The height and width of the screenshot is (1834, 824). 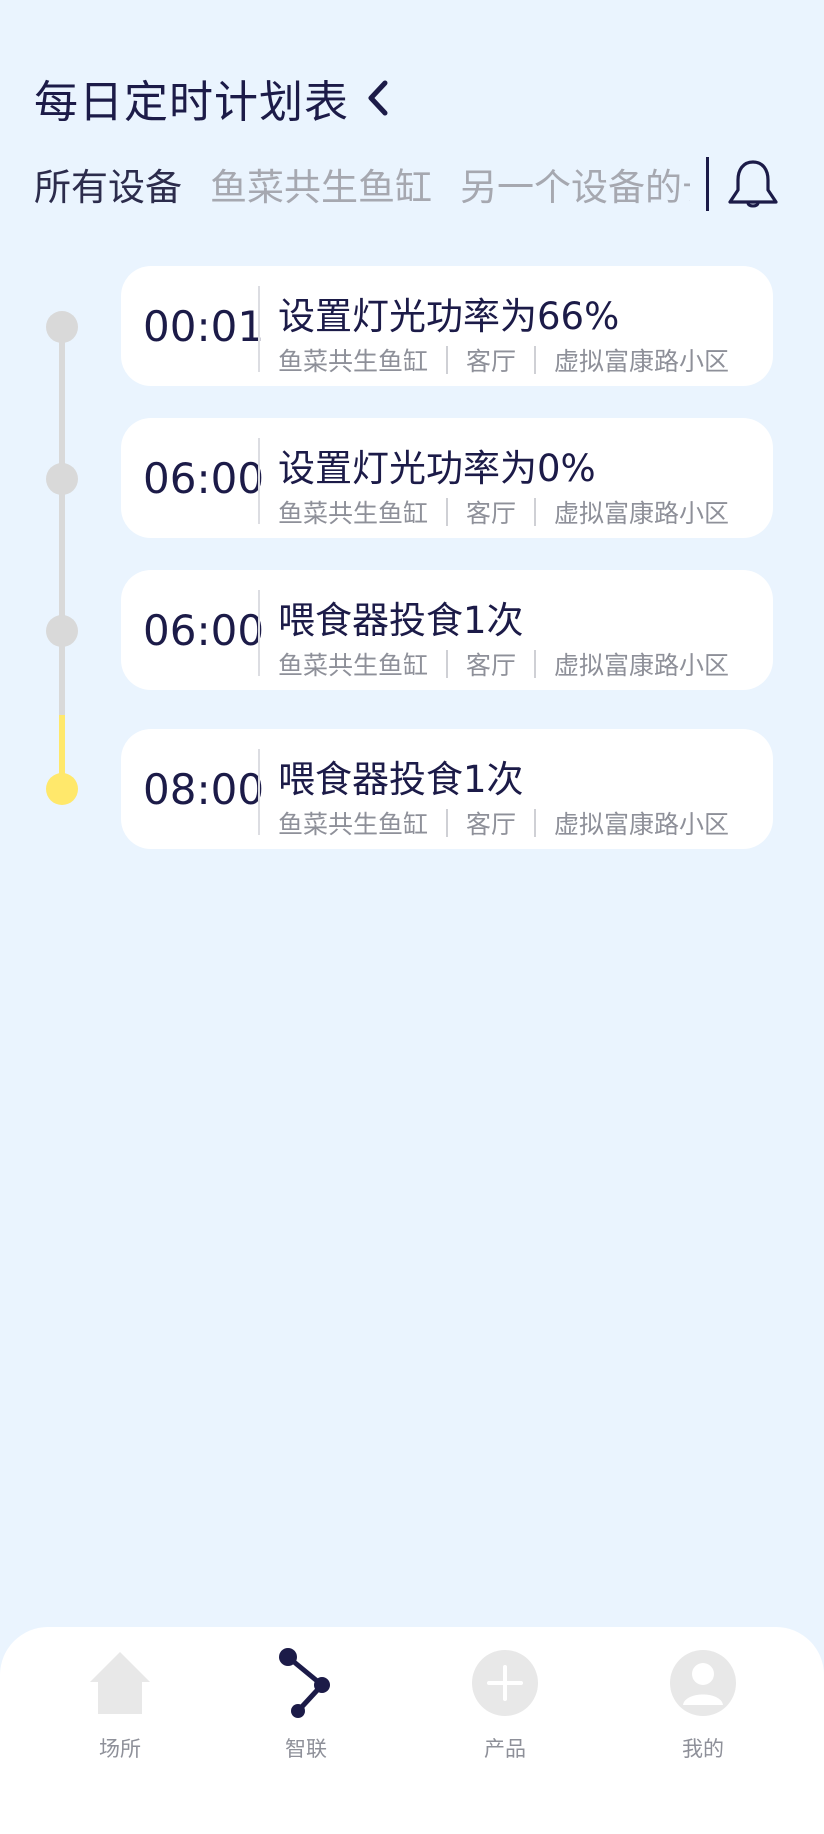 I want to click on nav-item-products: 产品, so click(x=505, y=1705).